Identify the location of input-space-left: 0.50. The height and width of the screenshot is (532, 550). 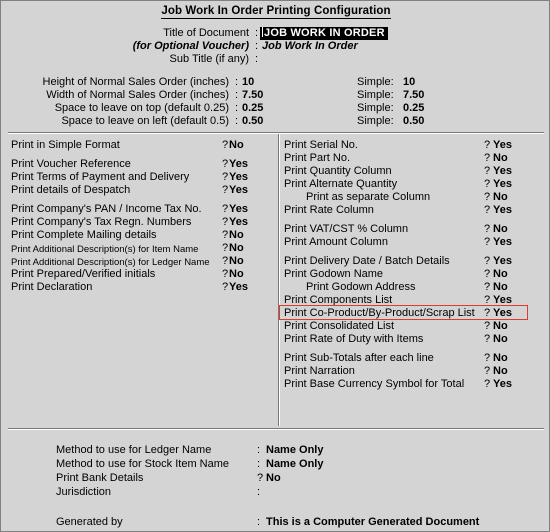
(252, 121).